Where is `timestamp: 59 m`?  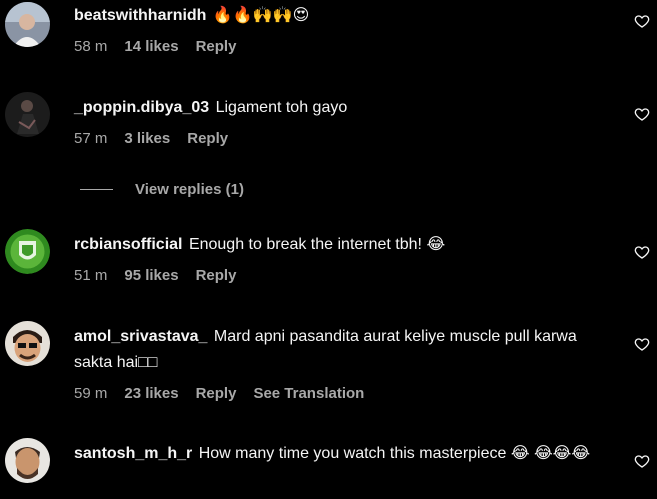 timestamp: 59 m is located at coordinates (91, 393).